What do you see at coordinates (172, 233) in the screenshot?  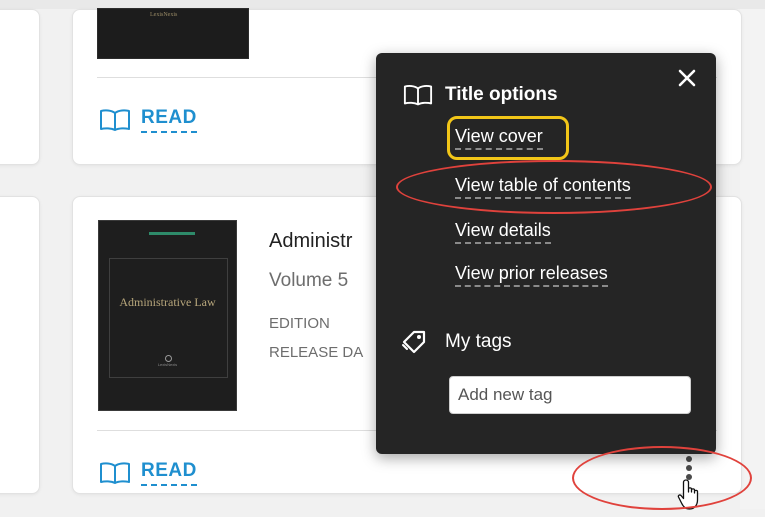 I see `cover-accent-bar` at bounding box center [172, 233].